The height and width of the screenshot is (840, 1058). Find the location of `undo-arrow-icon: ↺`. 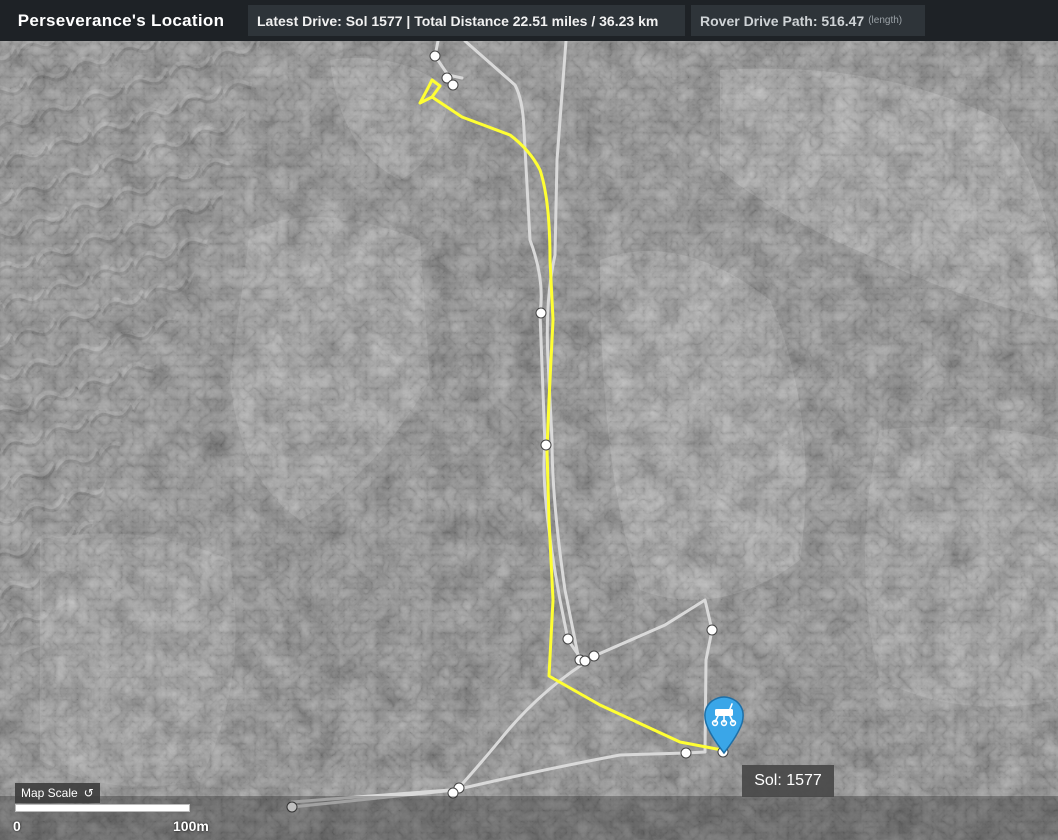

undo-arrow-icon: ↺ is located at coordinates (88, 793).